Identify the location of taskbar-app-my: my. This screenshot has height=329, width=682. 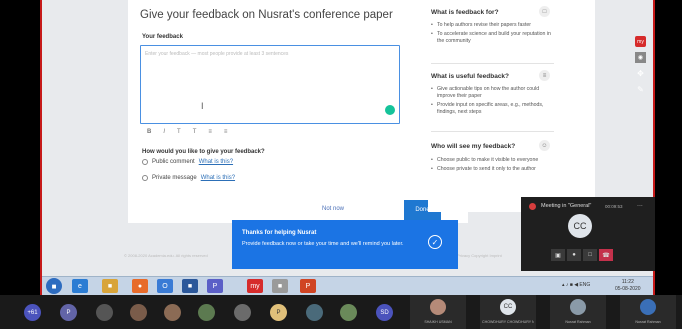
(255, 286).